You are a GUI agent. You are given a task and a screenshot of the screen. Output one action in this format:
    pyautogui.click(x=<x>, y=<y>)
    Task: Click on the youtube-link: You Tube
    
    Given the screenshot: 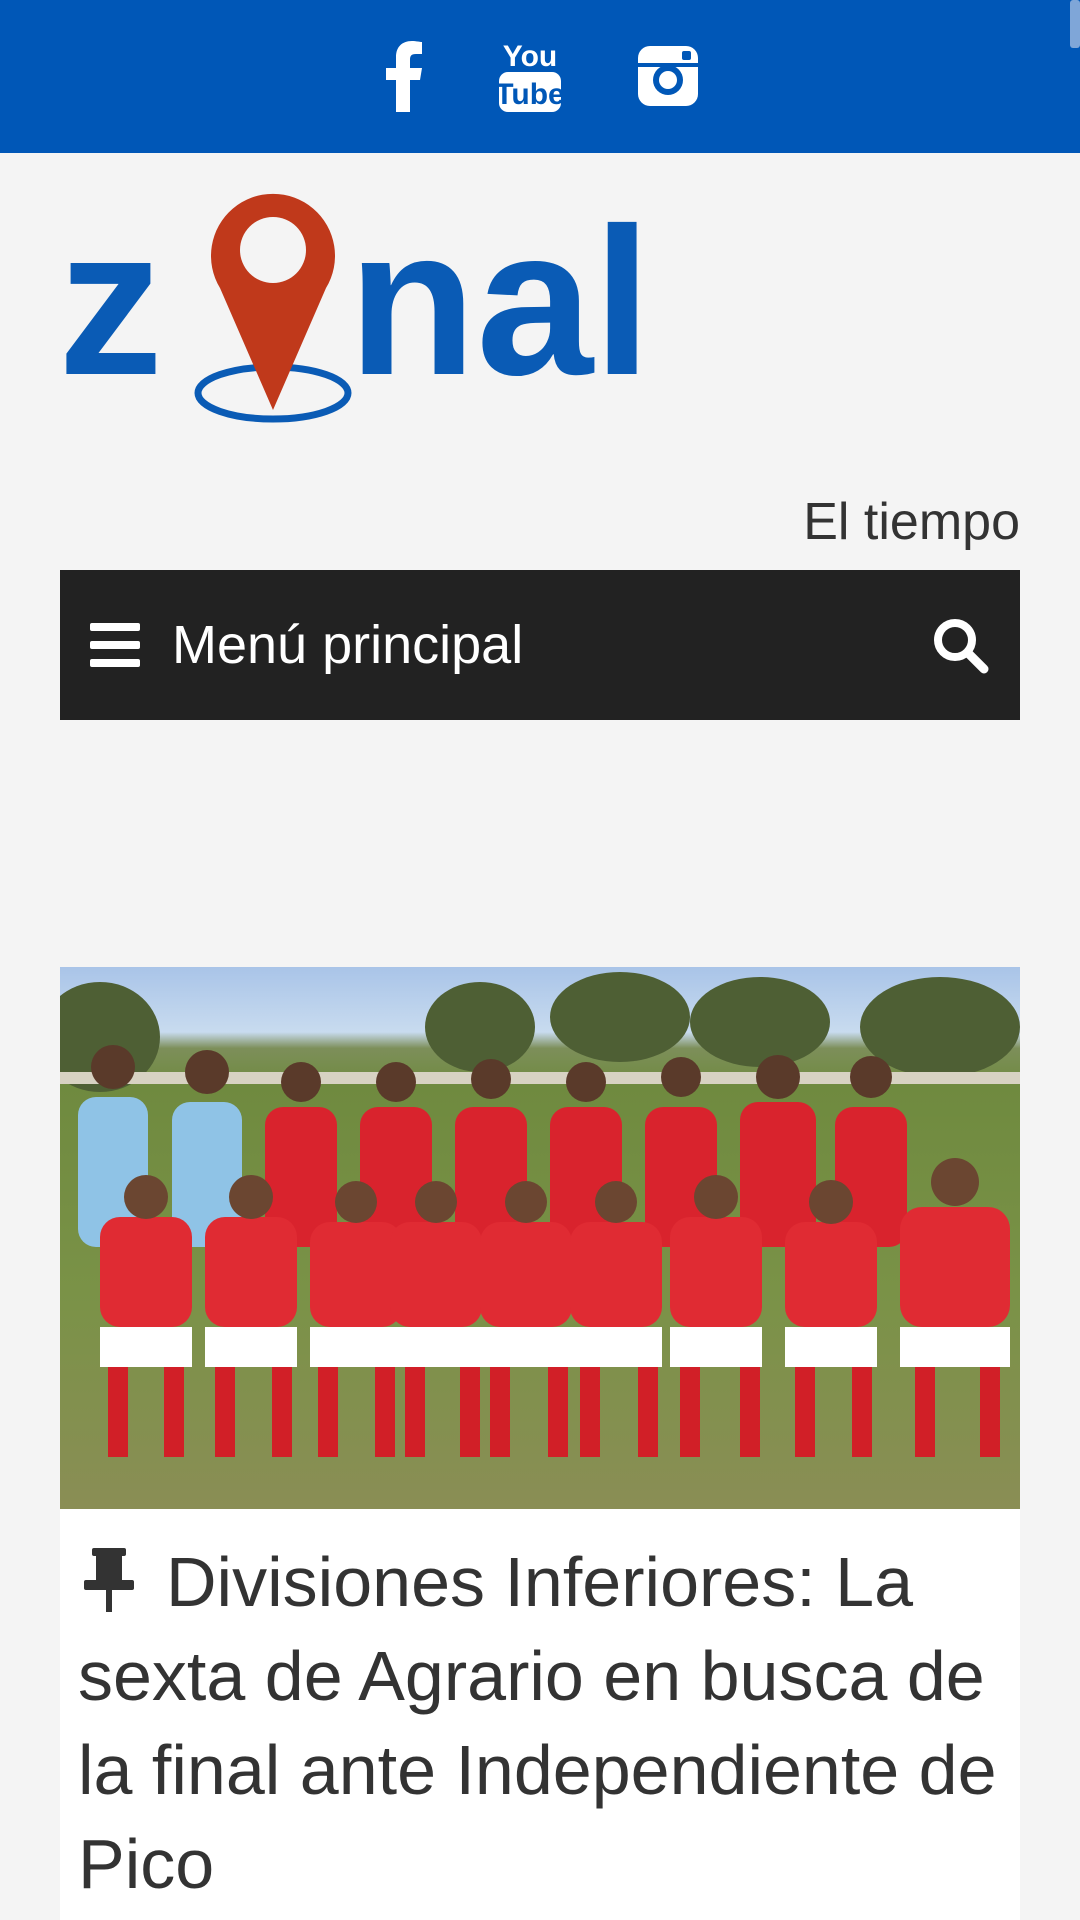 What is the action you would take?
    pyautogui.click(x=530, y=76)
    